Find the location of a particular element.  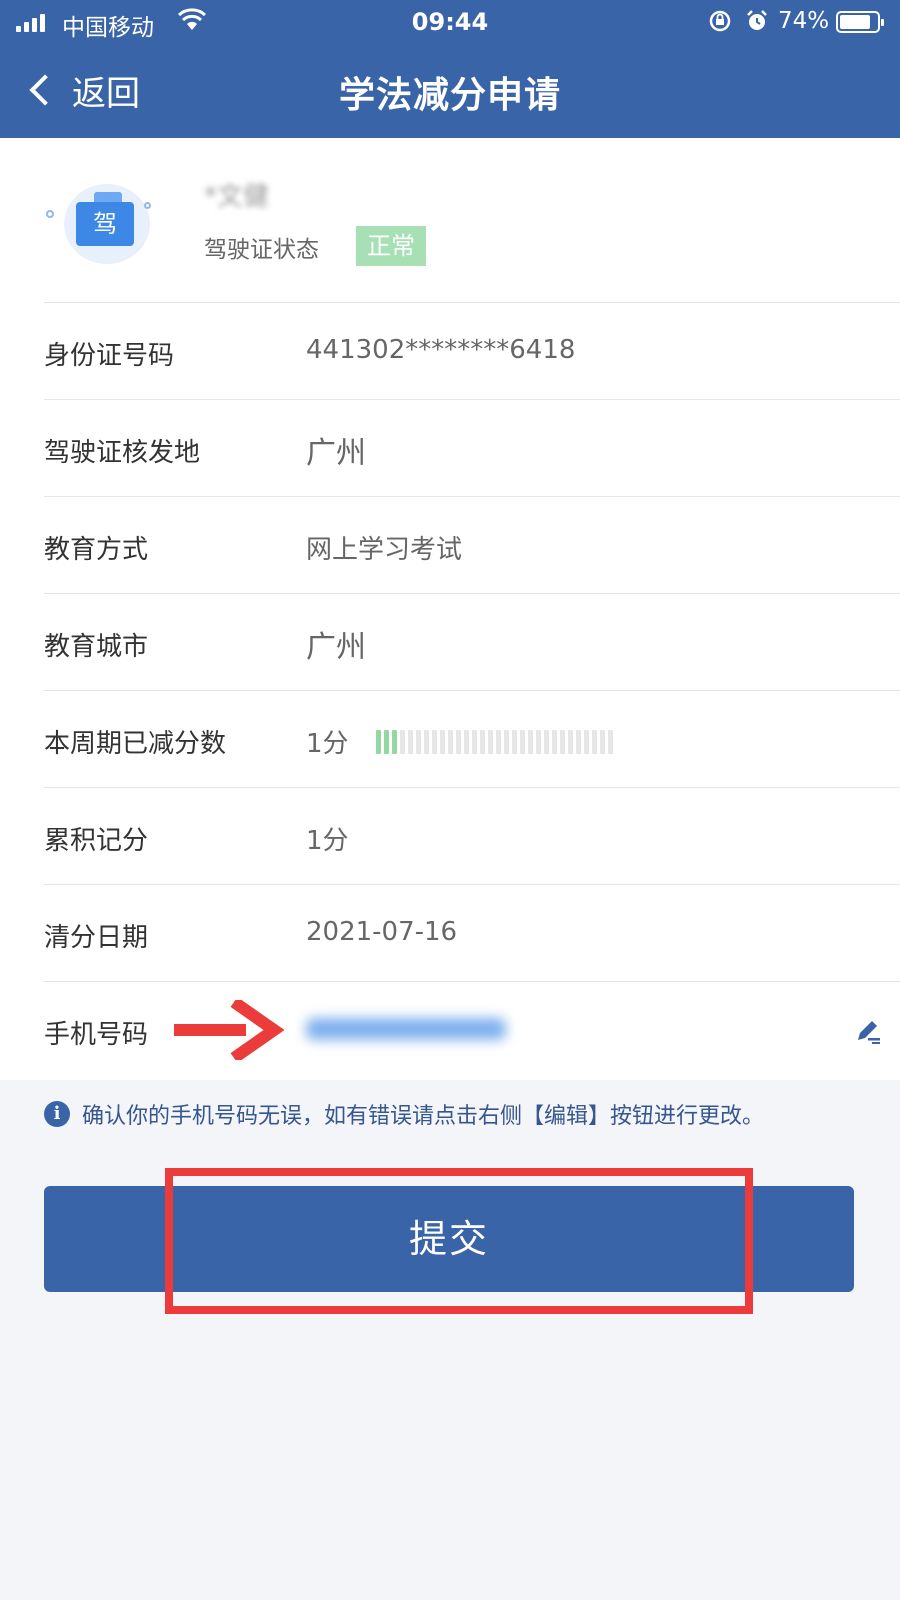

row-phone: 手机号码 is located at coordinates (472, 1029).